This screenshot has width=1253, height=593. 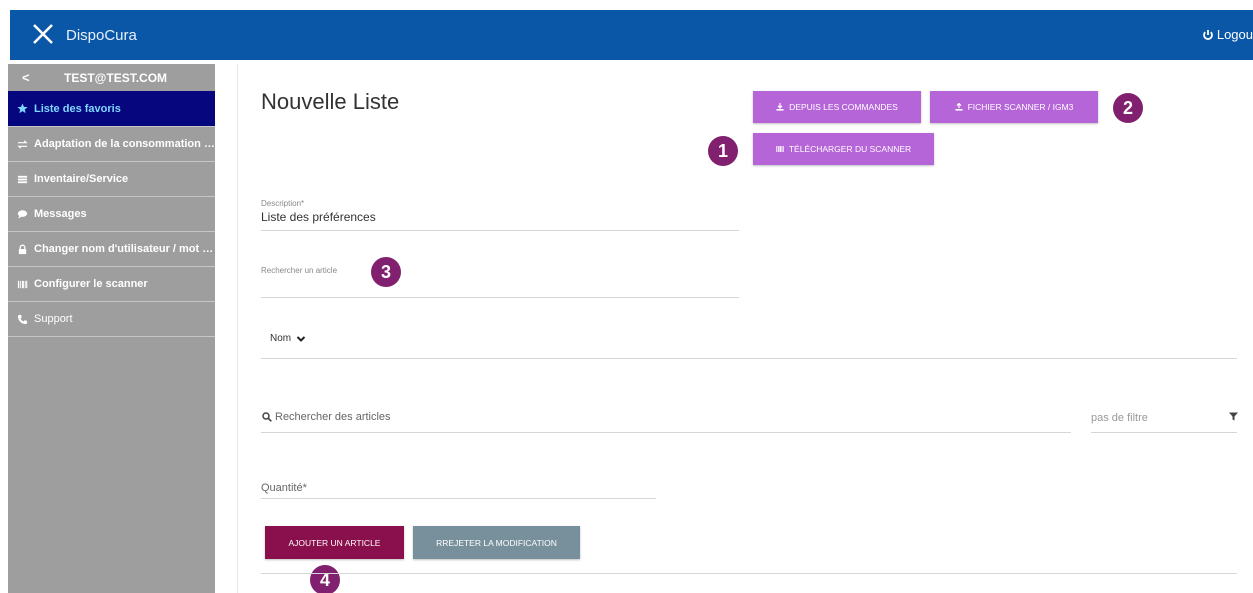 What do you see at coordinates (22, 319) in the screenshot?
I see `phone-icon` at bounding box center [22, 319].